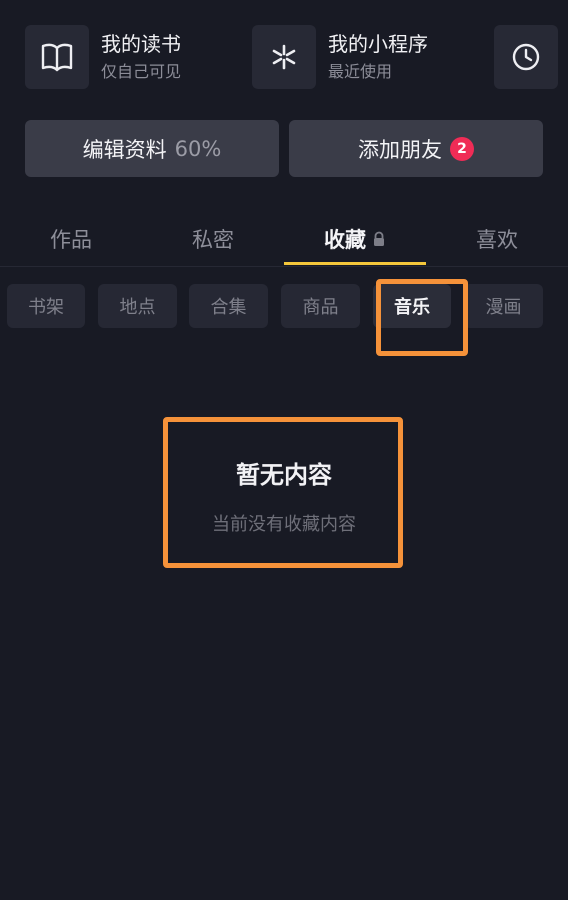 The height and width of the screenshot is (900, 568). I want to click on add-friends-button: 添加朋友 2, so click(416, 148).